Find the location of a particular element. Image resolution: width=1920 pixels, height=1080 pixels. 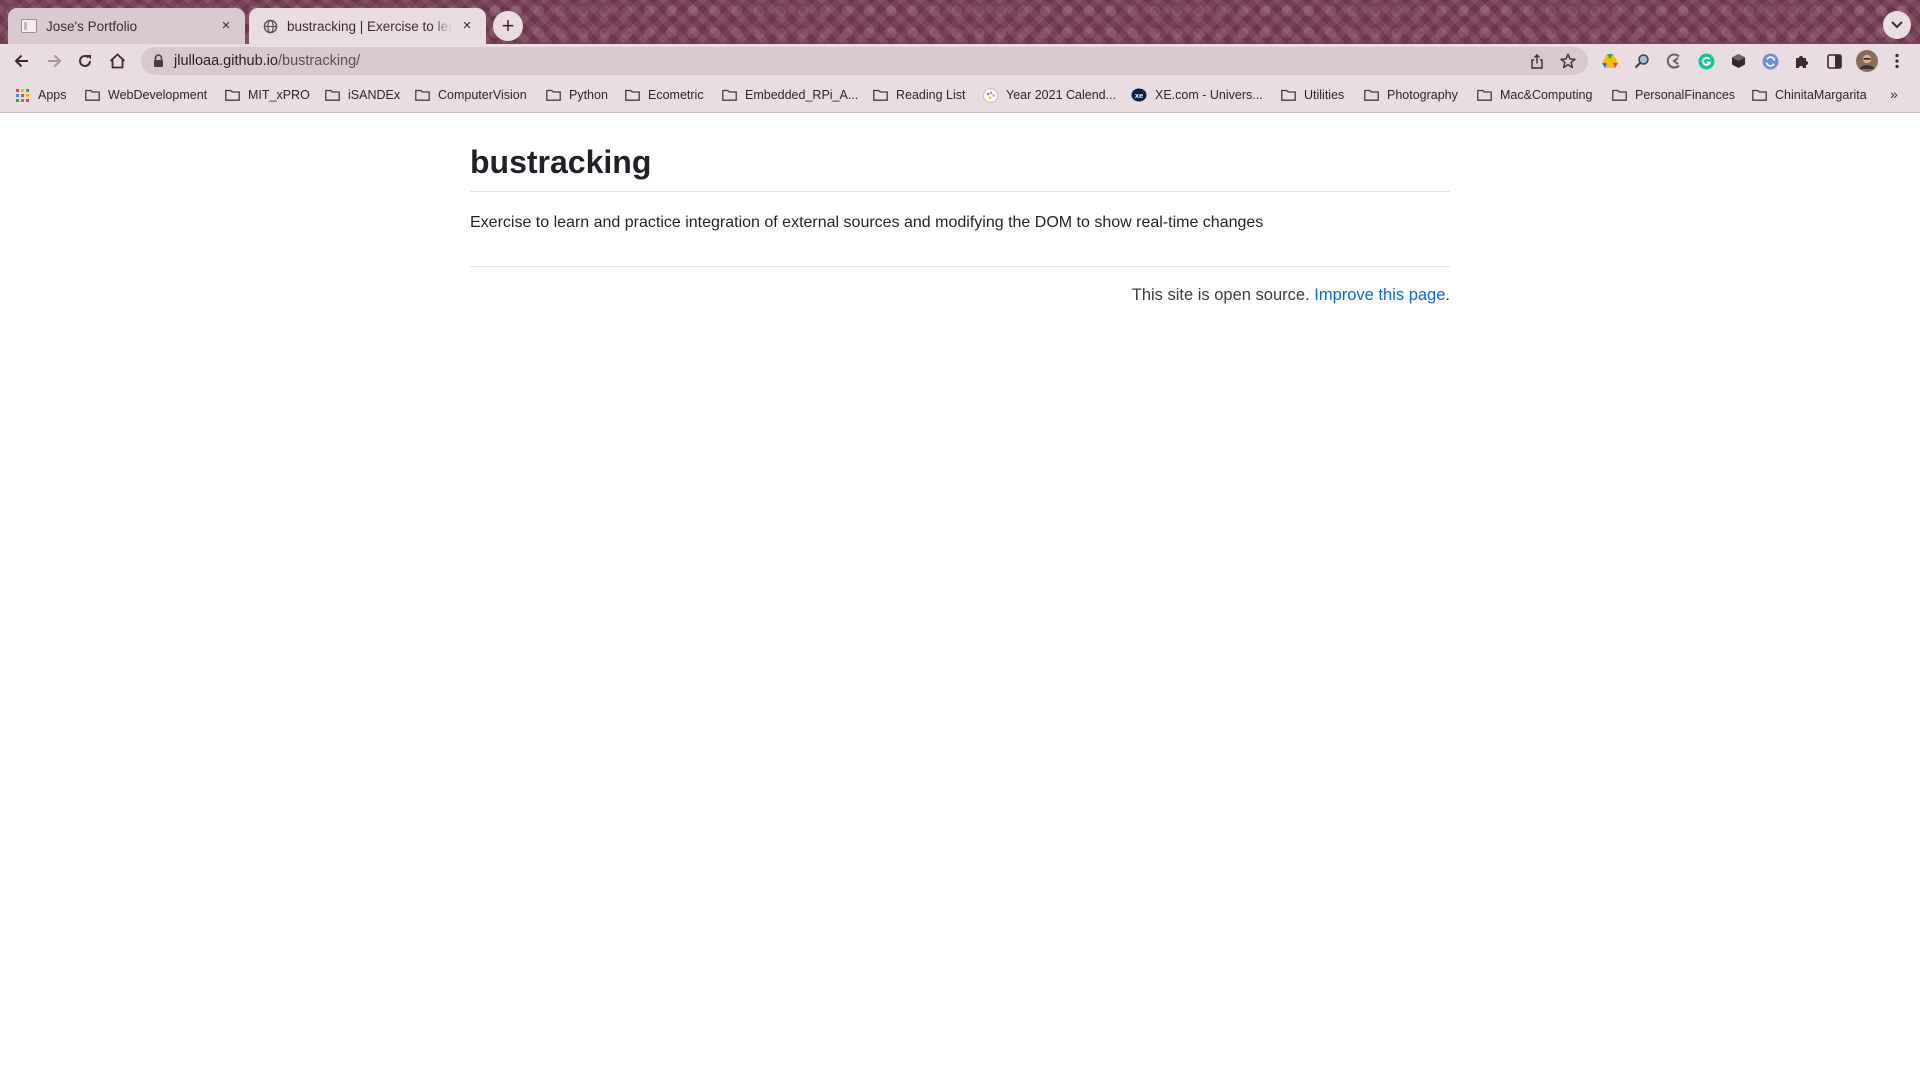

xe-logo-icon: xe is located at coordinates (1139, 95).